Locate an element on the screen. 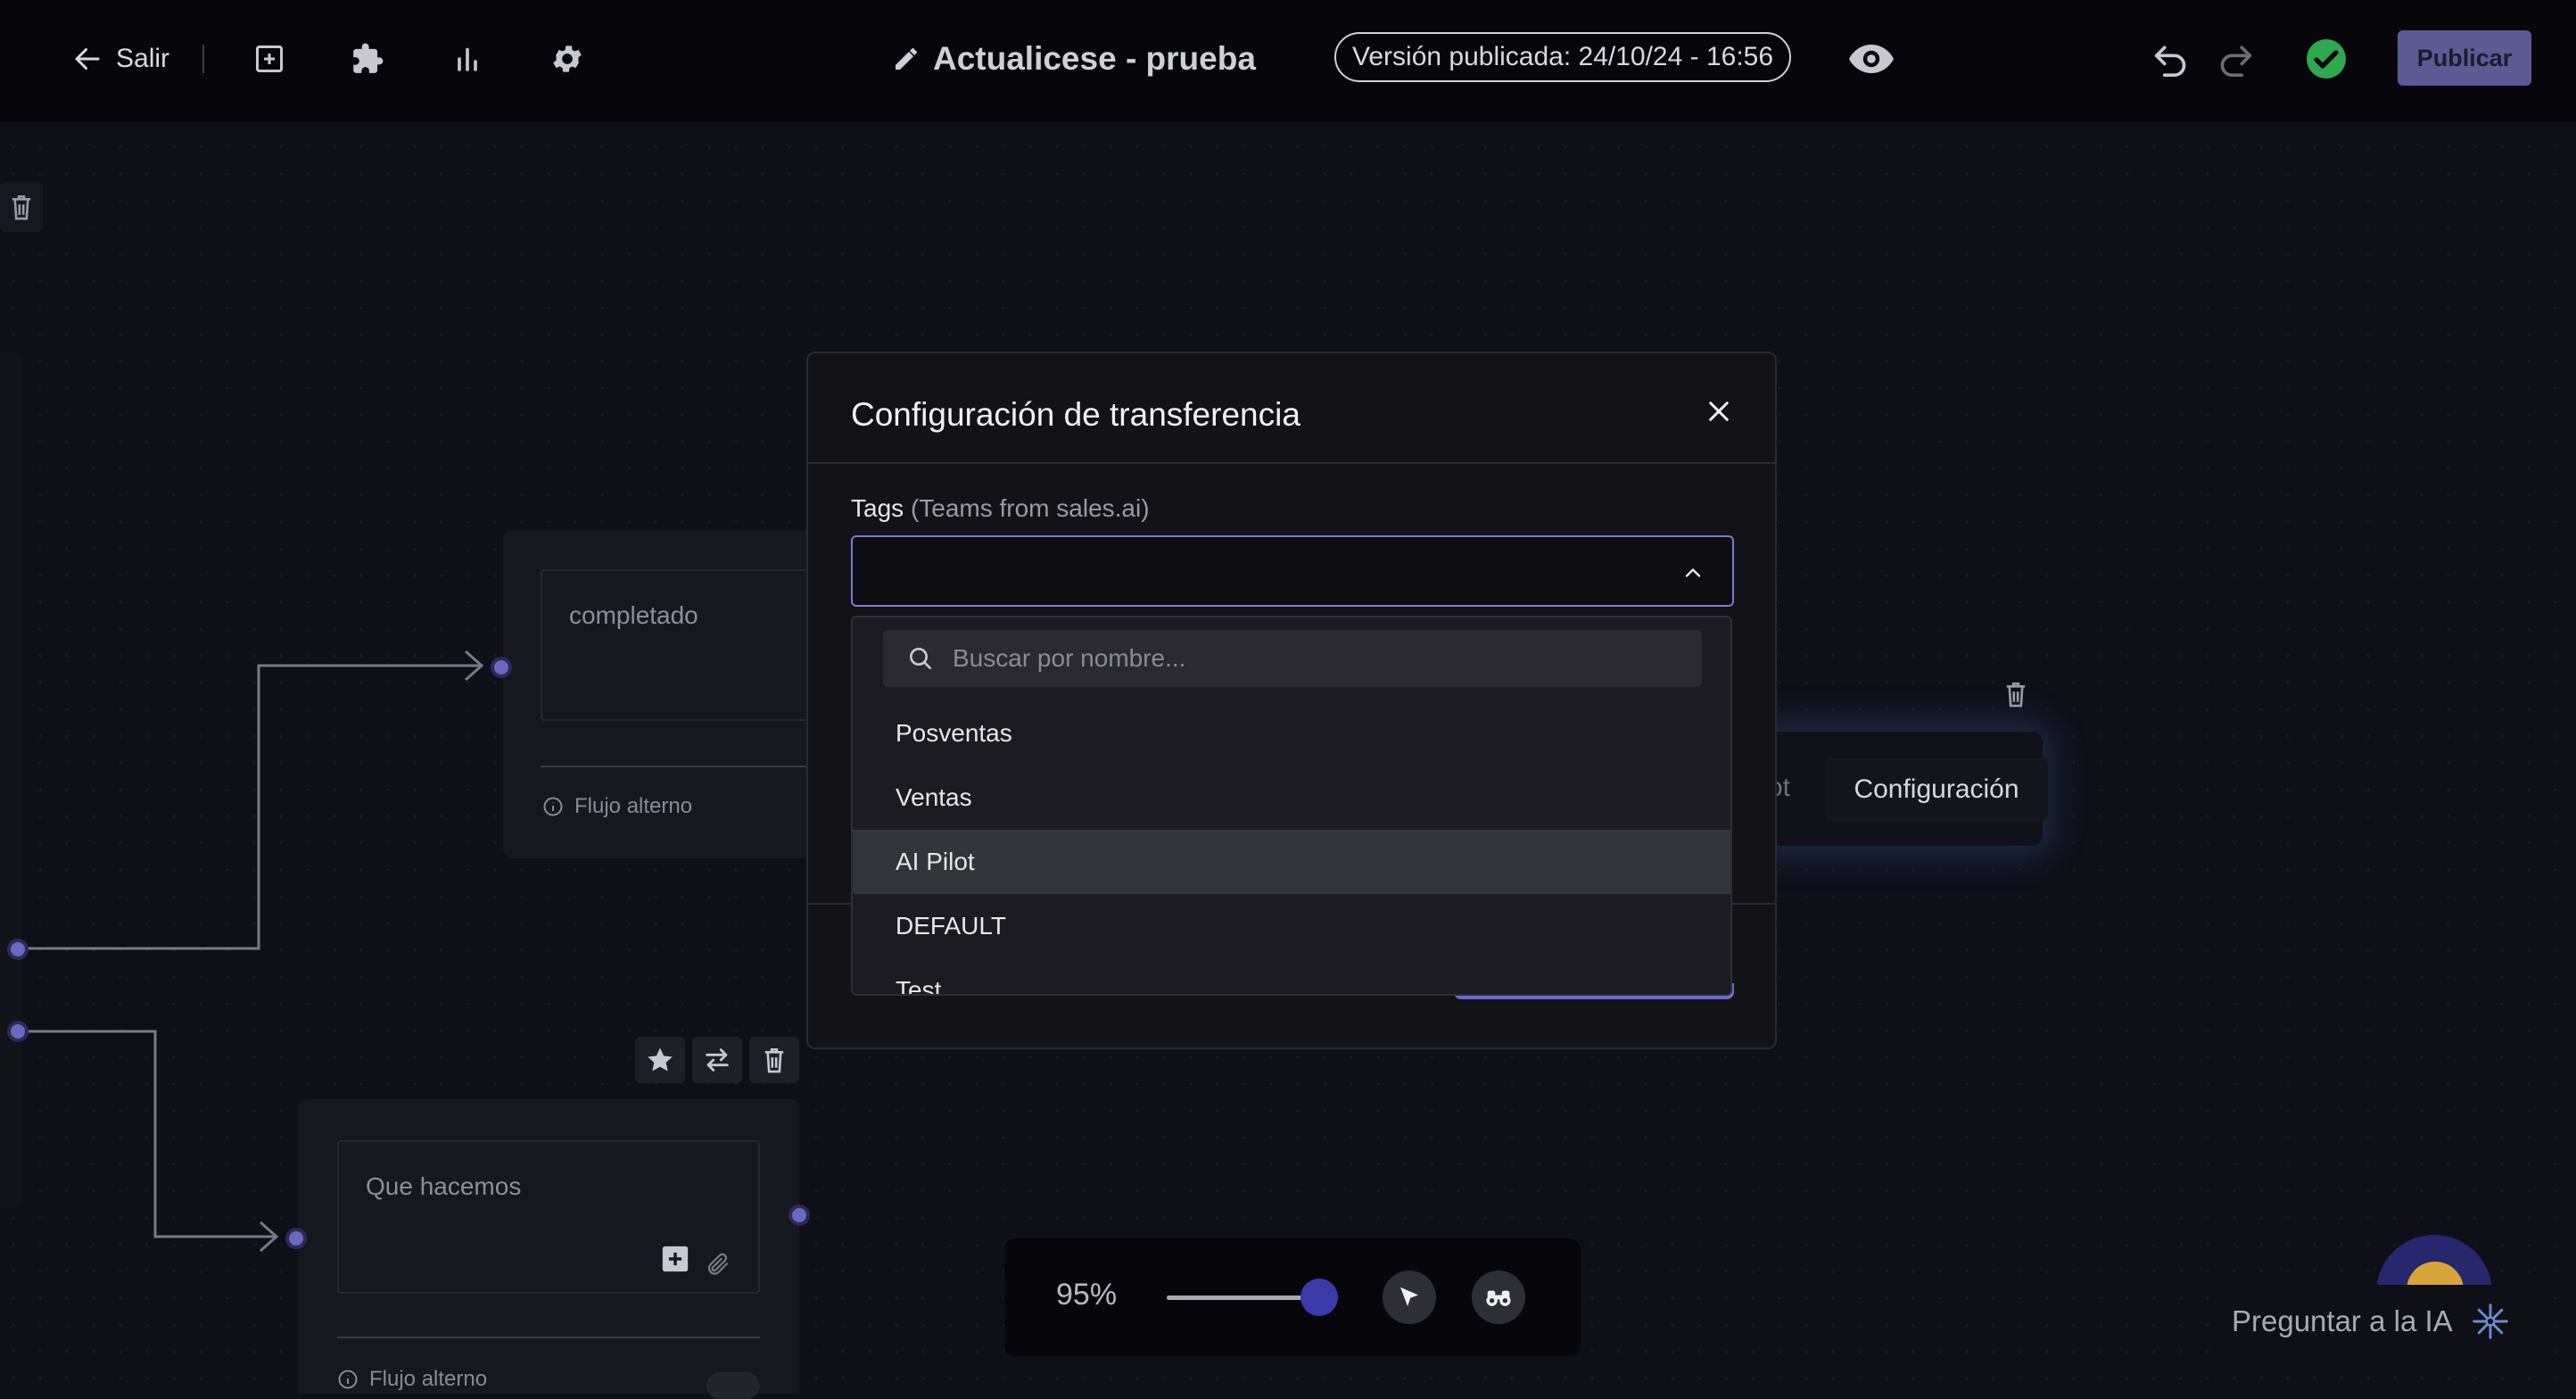  node-que-hacemos-text: Que hacemos is located at coordinates (549, 1217).